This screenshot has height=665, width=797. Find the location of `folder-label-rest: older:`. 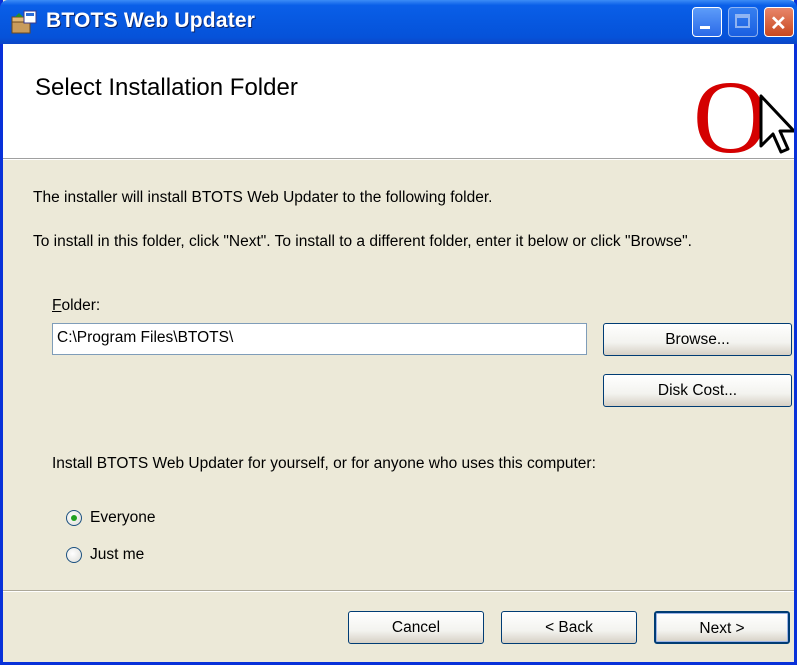

folder-label-rest: older: is located at coordinates (81, 305).